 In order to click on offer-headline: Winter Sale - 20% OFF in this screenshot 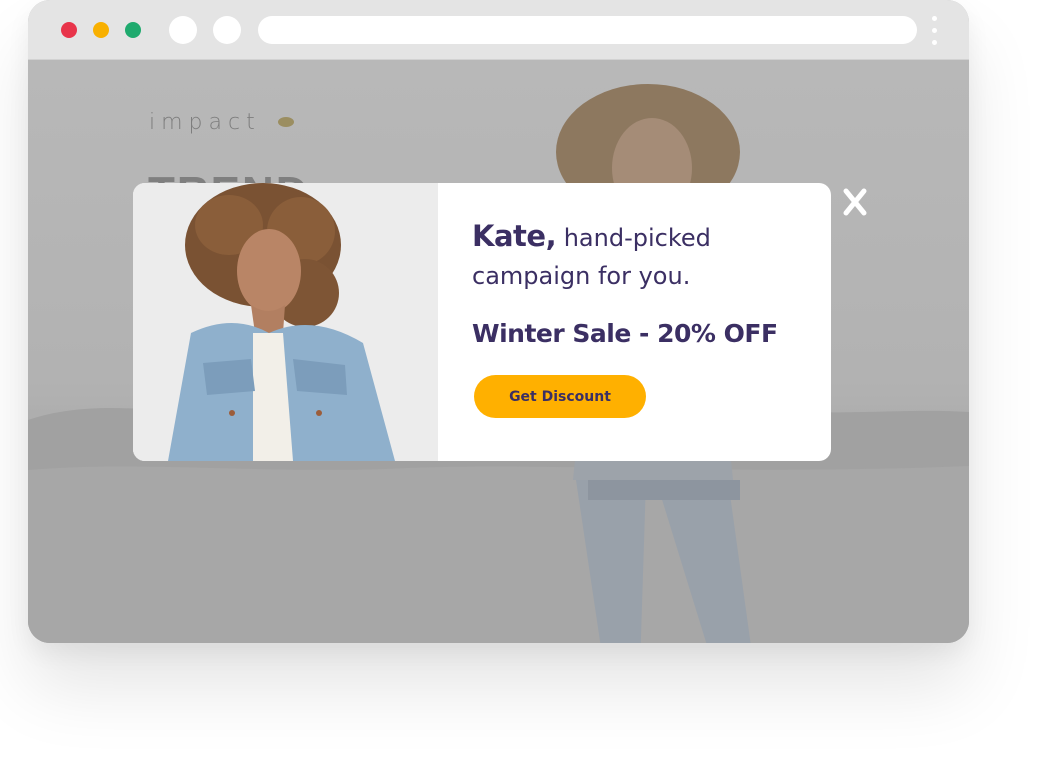, I will do `click(625, 333)`.